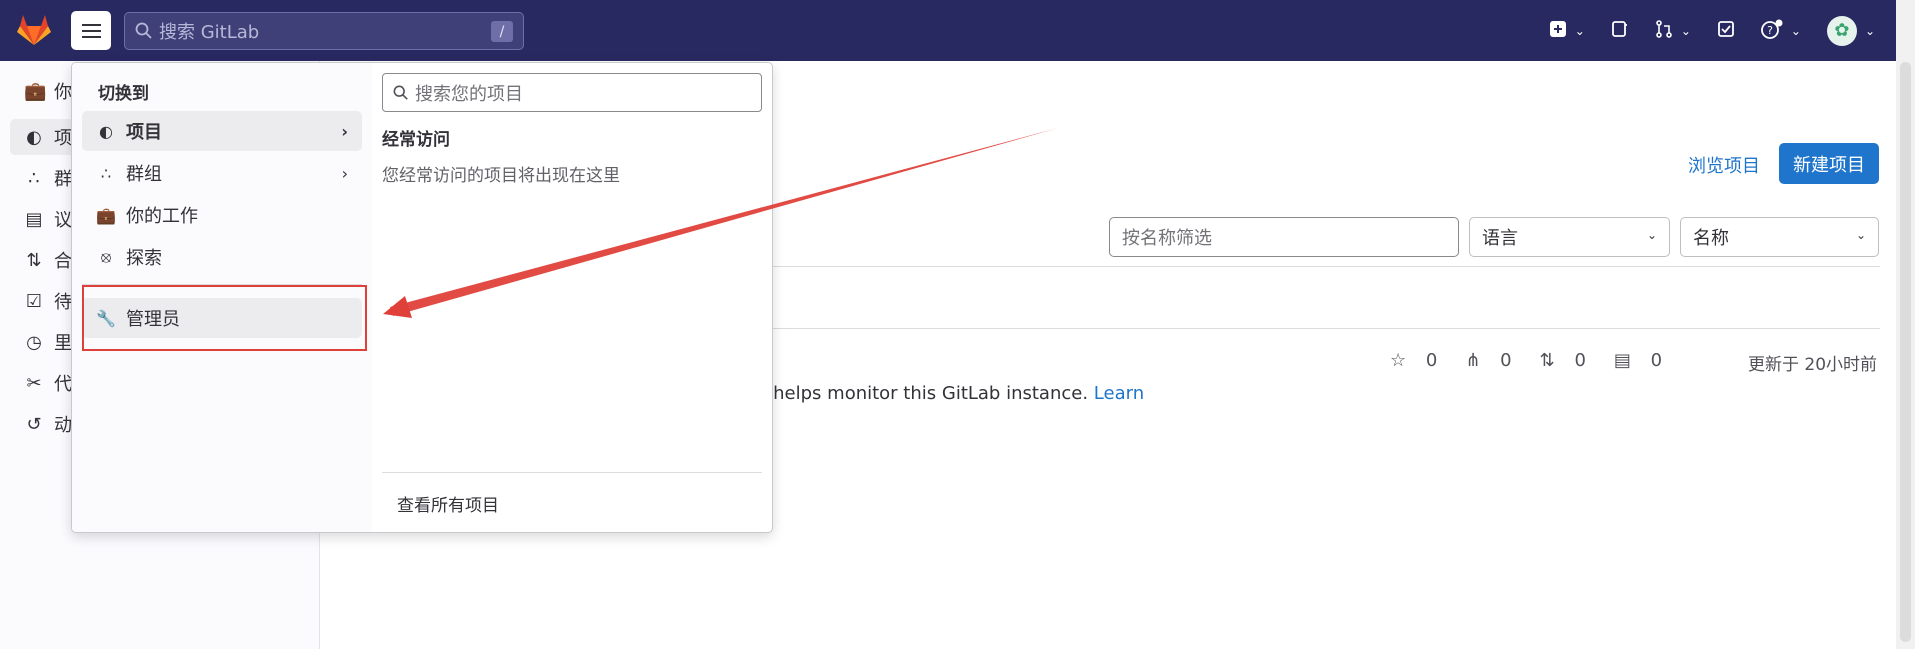 This screenshot has height=649, width=1915. Describe the element at coordinates (720, 223) in the screenshot. I see `annotation-arrow` at that location.